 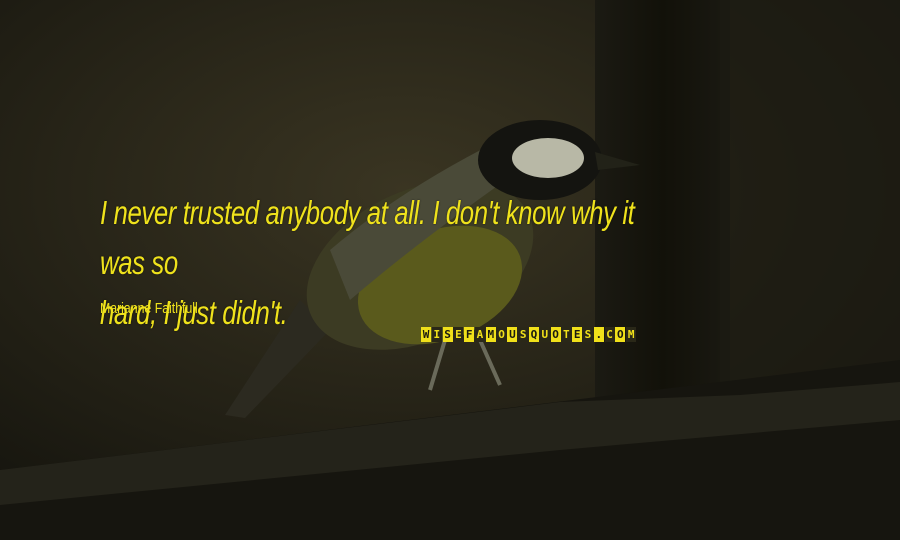 I want to click on brand-letter: ., so click(x=598, y=334).